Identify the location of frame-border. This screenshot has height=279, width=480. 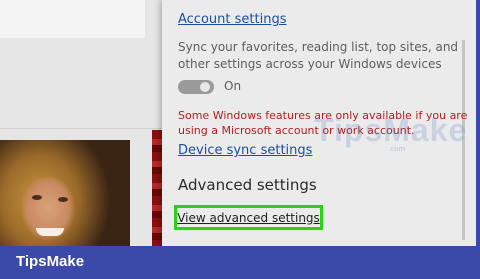
(478, 123).